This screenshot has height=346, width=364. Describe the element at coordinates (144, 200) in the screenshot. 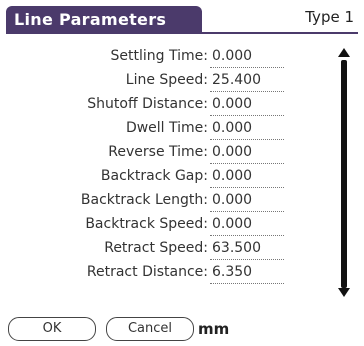

I see `label-backtrack-length: Backtrack Length:` at that location.